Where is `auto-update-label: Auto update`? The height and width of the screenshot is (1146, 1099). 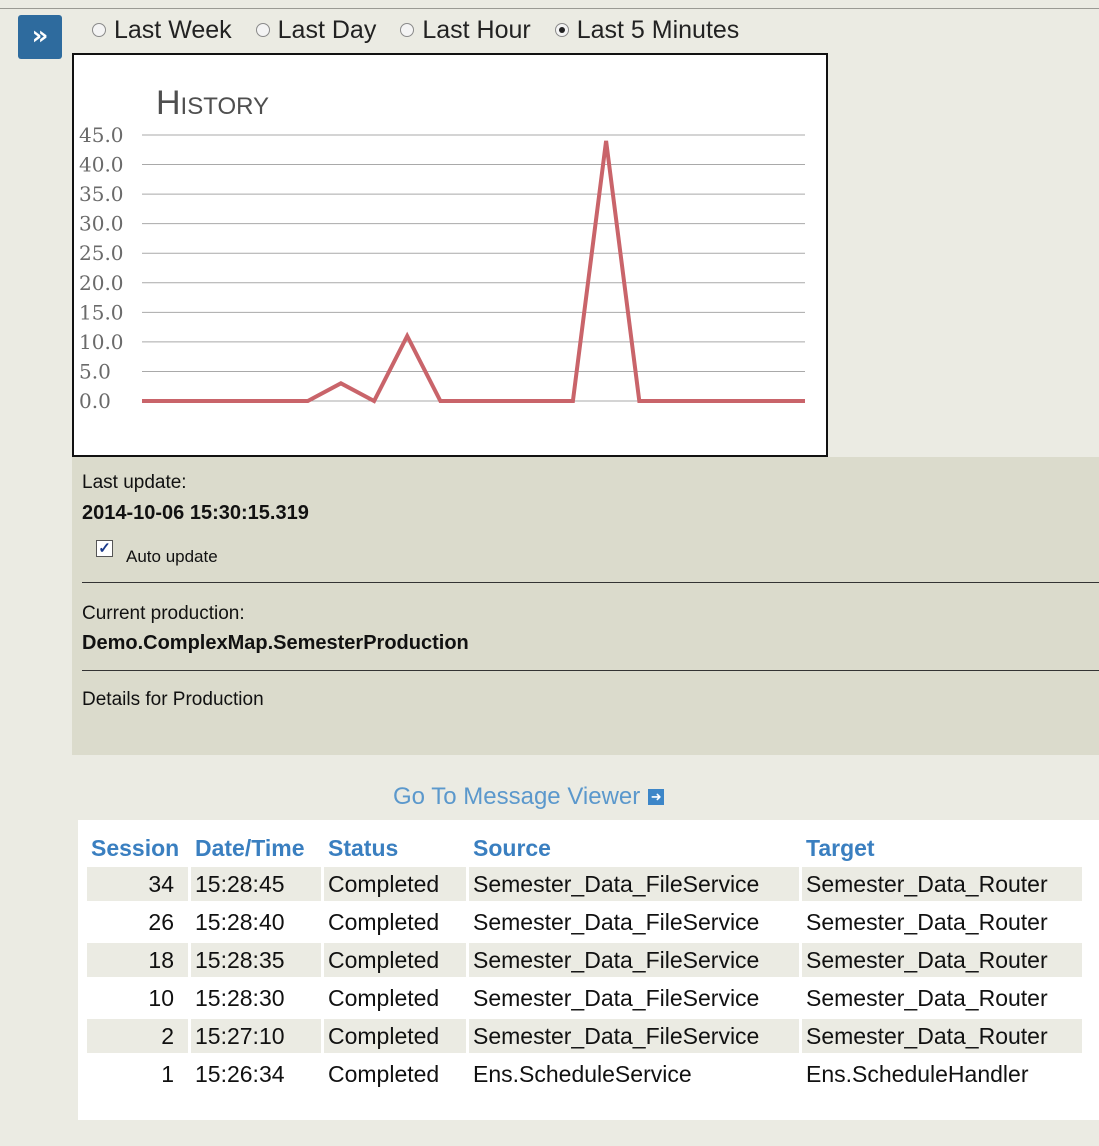 auto-update-label: Auto update is located at coordinates (172, 556).